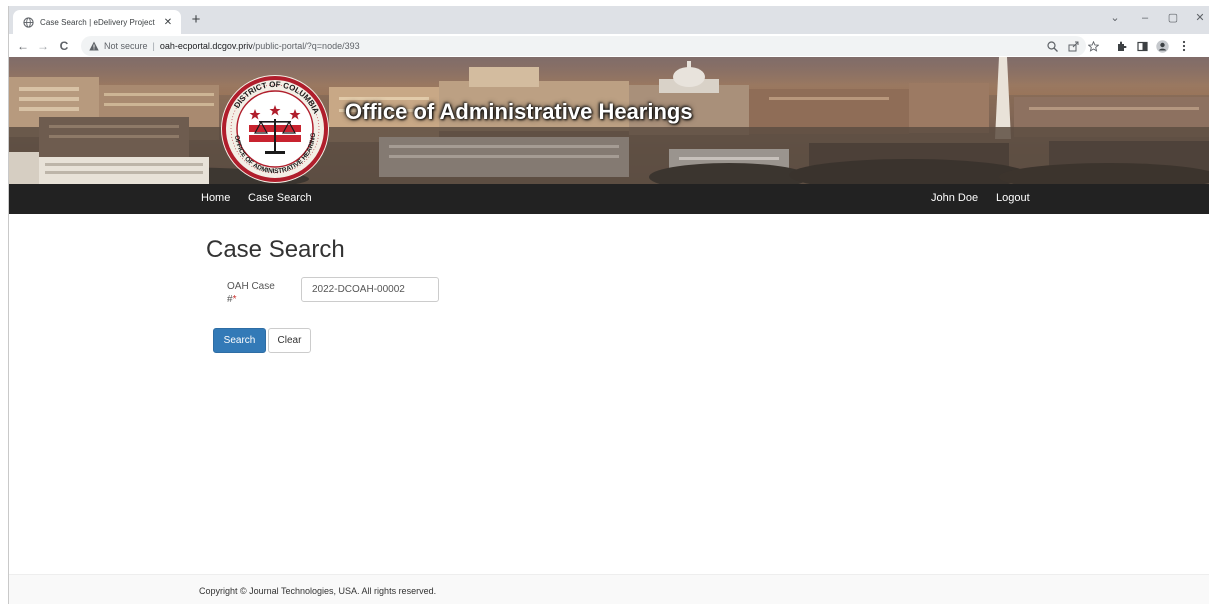 This screenshot has width=1209, height=604. What do you see at coordinates (64, 46) in the screenshot?
I see `reload-icon: C` at bounding box center [64, 46].